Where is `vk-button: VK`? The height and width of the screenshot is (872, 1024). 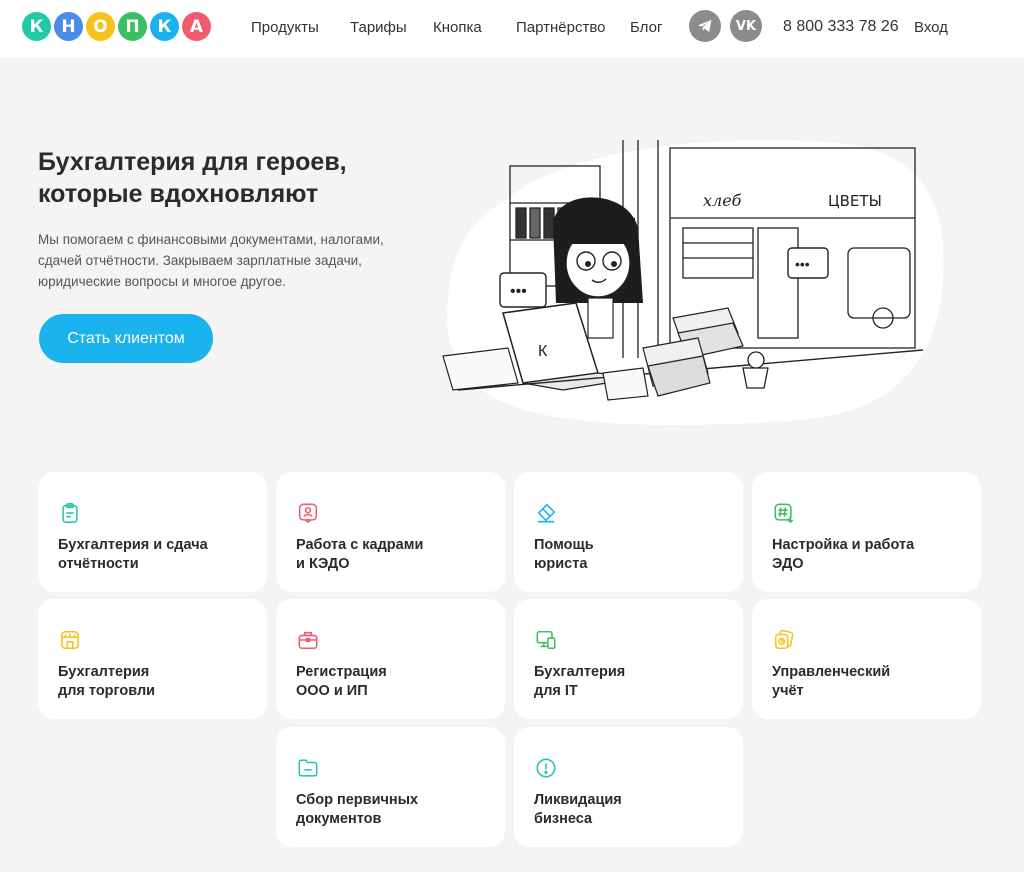 vk-button: VK is located at coordinates (746, 26).